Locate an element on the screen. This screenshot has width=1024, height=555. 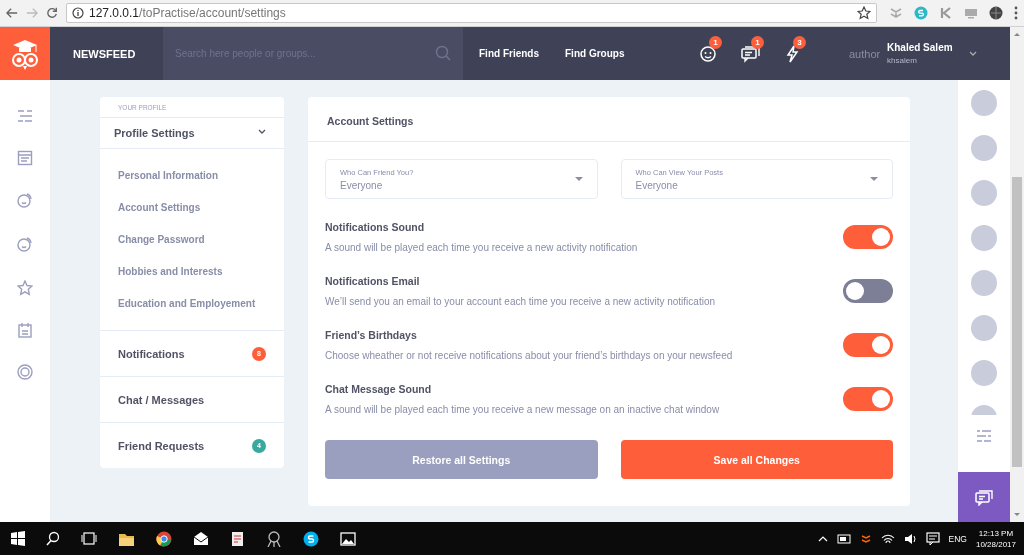
avatar-alt-text: author is located at coordinates (865, 53).